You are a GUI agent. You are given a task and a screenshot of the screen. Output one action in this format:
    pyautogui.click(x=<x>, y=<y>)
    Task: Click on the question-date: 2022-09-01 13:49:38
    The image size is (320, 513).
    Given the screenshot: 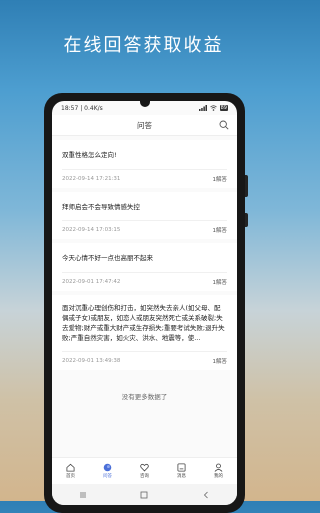 What is the action you would take?
    pyautogui.click(x=91, y=360)
    